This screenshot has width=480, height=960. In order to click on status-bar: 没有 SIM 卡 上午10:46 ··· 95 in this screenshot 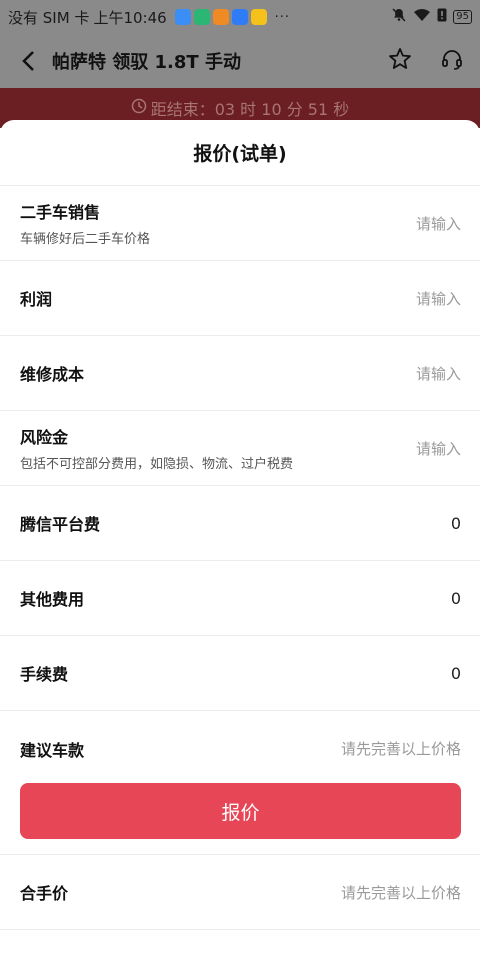, I will do `click(240, 17)`.